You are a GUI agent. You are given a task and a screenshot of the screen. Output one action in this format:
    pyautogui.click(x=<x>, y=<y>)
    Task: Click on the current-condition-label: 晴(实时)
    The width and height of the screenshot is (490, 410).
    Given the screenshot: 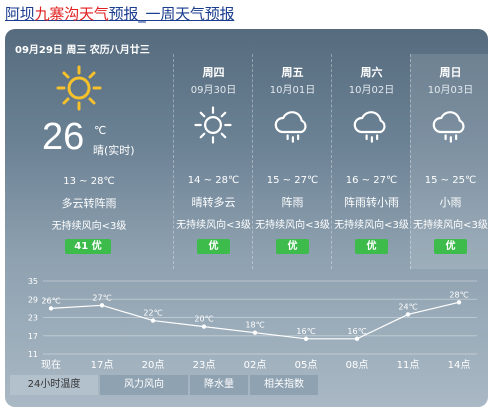 What is the action you would take?
    pyautogui.click(x=114, y=150)
    